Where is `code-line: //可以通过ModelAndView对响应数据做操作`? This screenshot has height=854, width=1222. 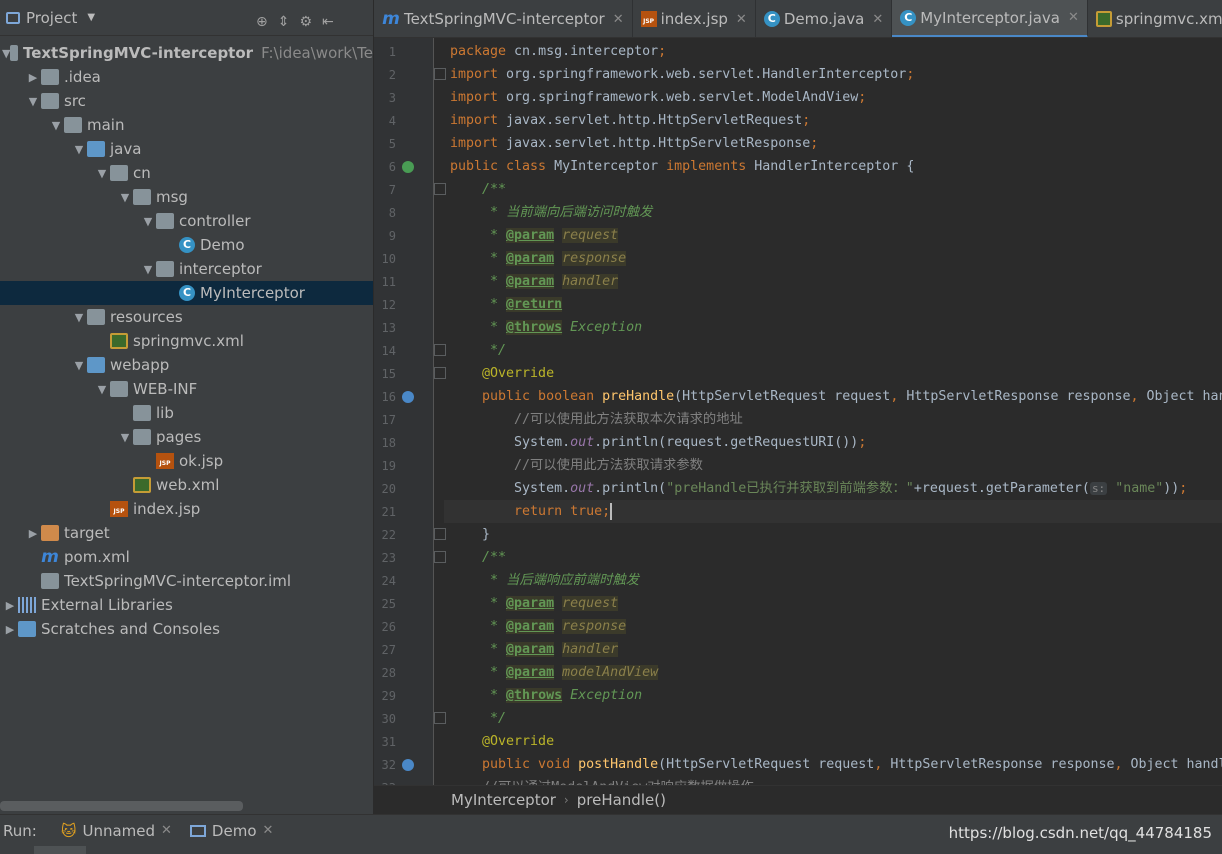 code-line: //可以通过ModelAndView对响应数据做操作 is located at coordinates (602, 780).